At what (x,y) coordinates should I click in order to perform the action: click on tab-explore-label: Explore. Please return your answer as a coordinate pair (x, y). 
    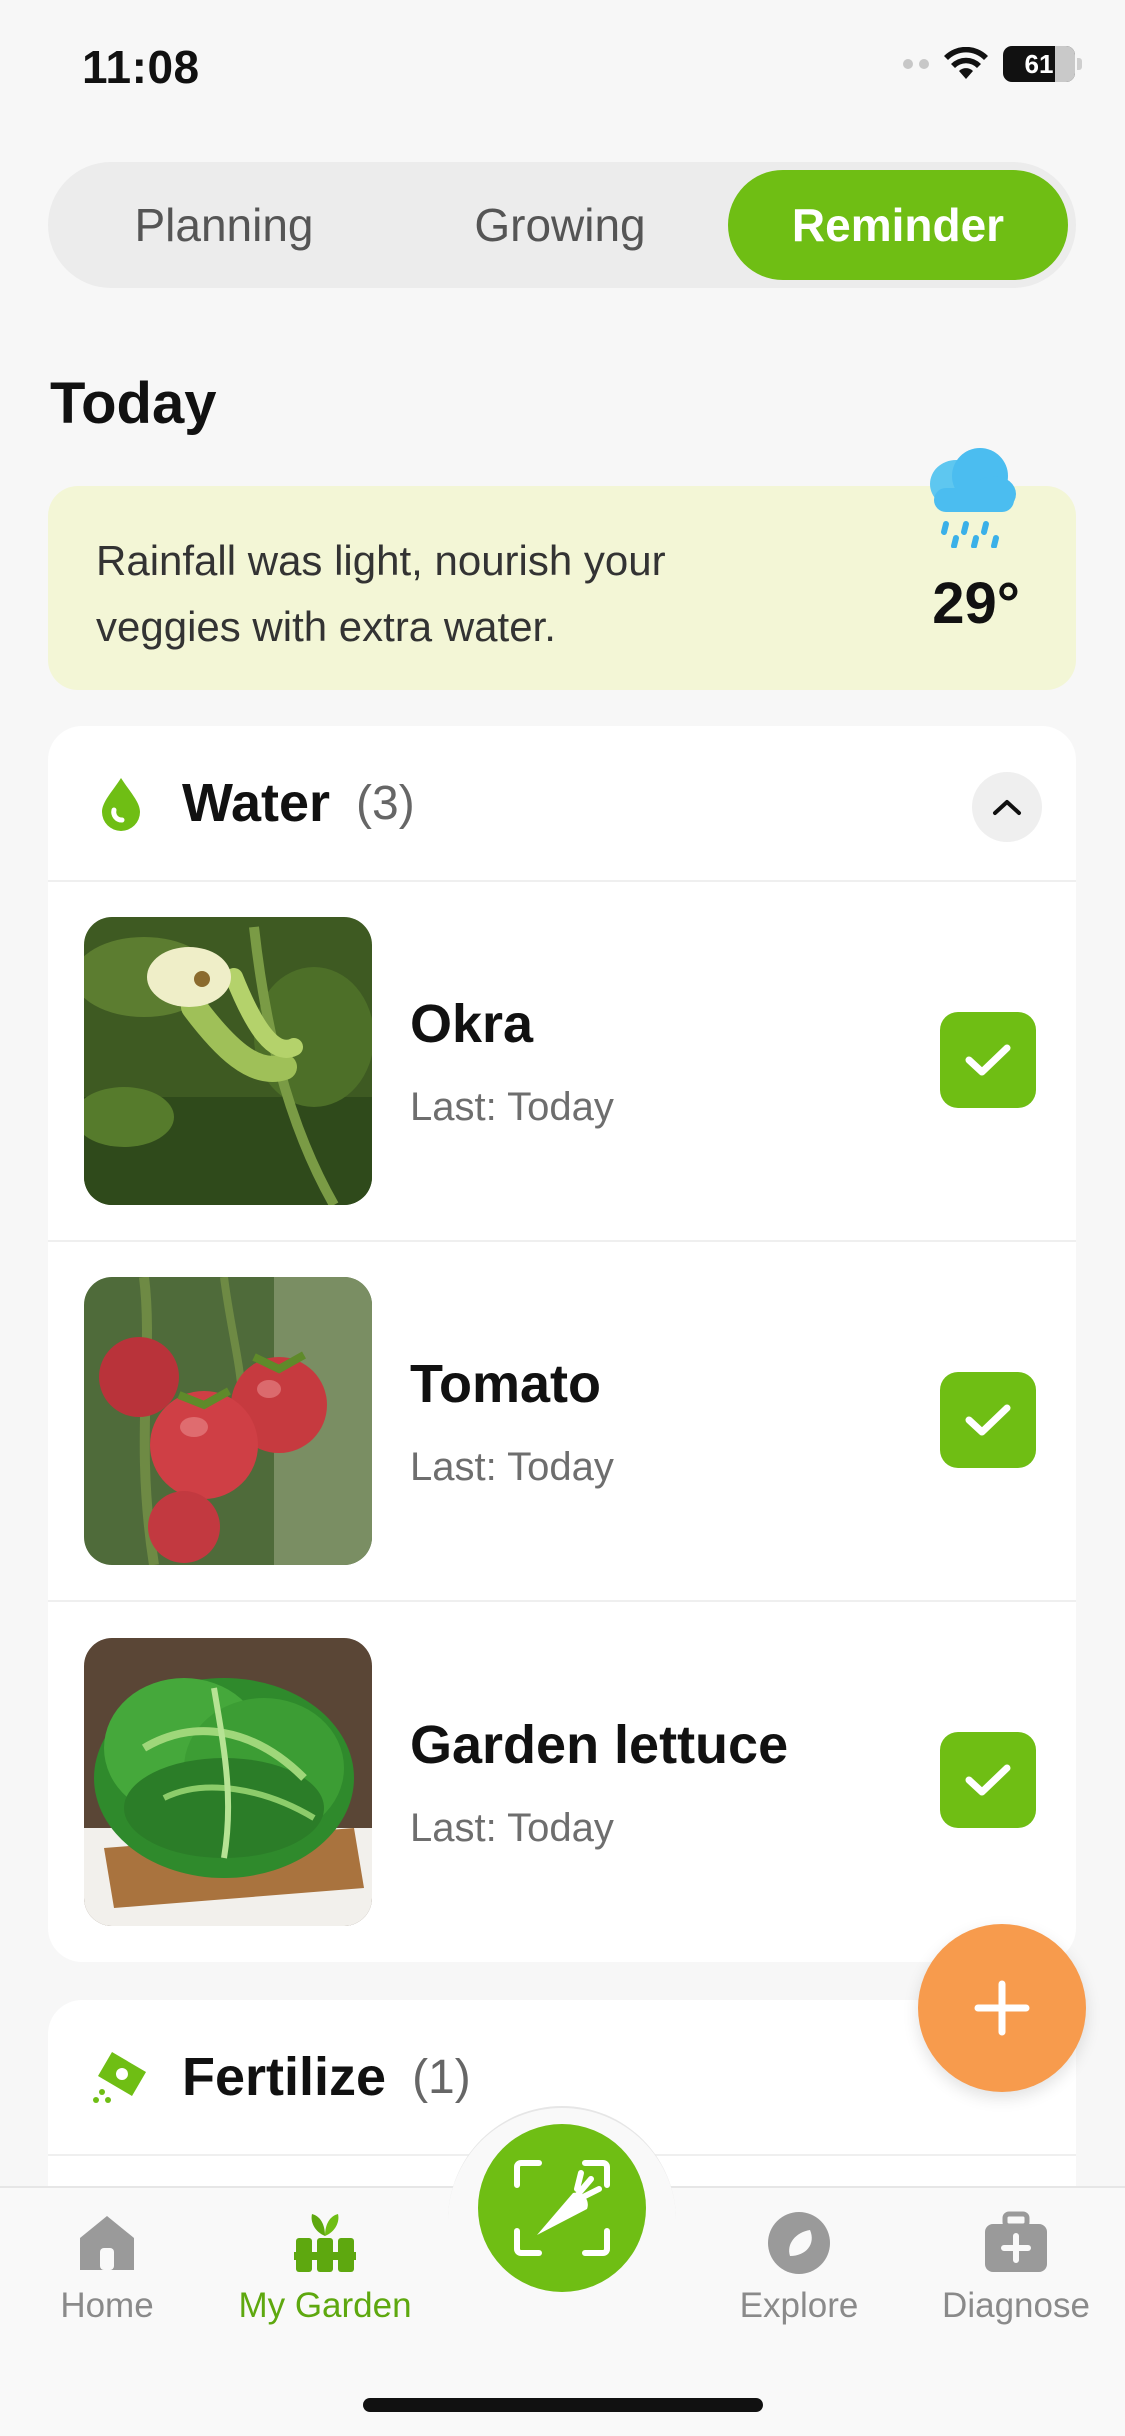
    Looking at the image, I should click on (799, 2305).